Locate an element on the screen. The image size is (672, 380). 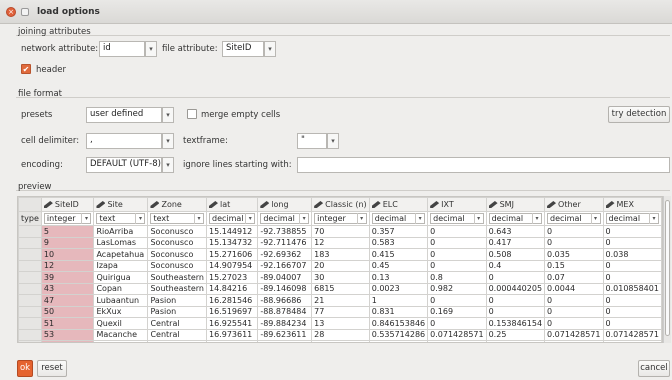
table-cell: 6815 is located at coordinates (340, 288).